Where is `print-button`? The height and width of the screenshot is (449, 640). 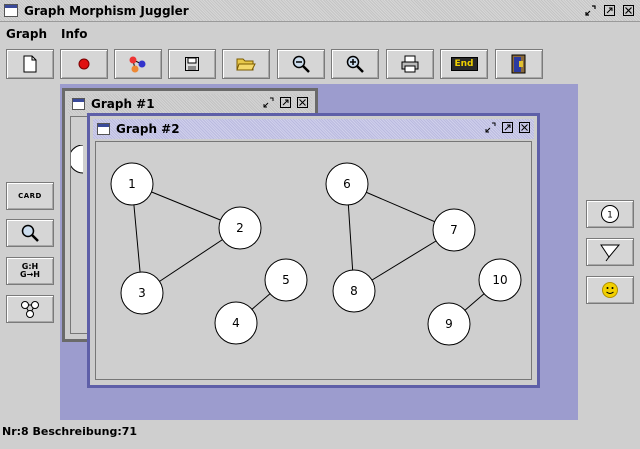 print-button is located at coordinates (410, 64).